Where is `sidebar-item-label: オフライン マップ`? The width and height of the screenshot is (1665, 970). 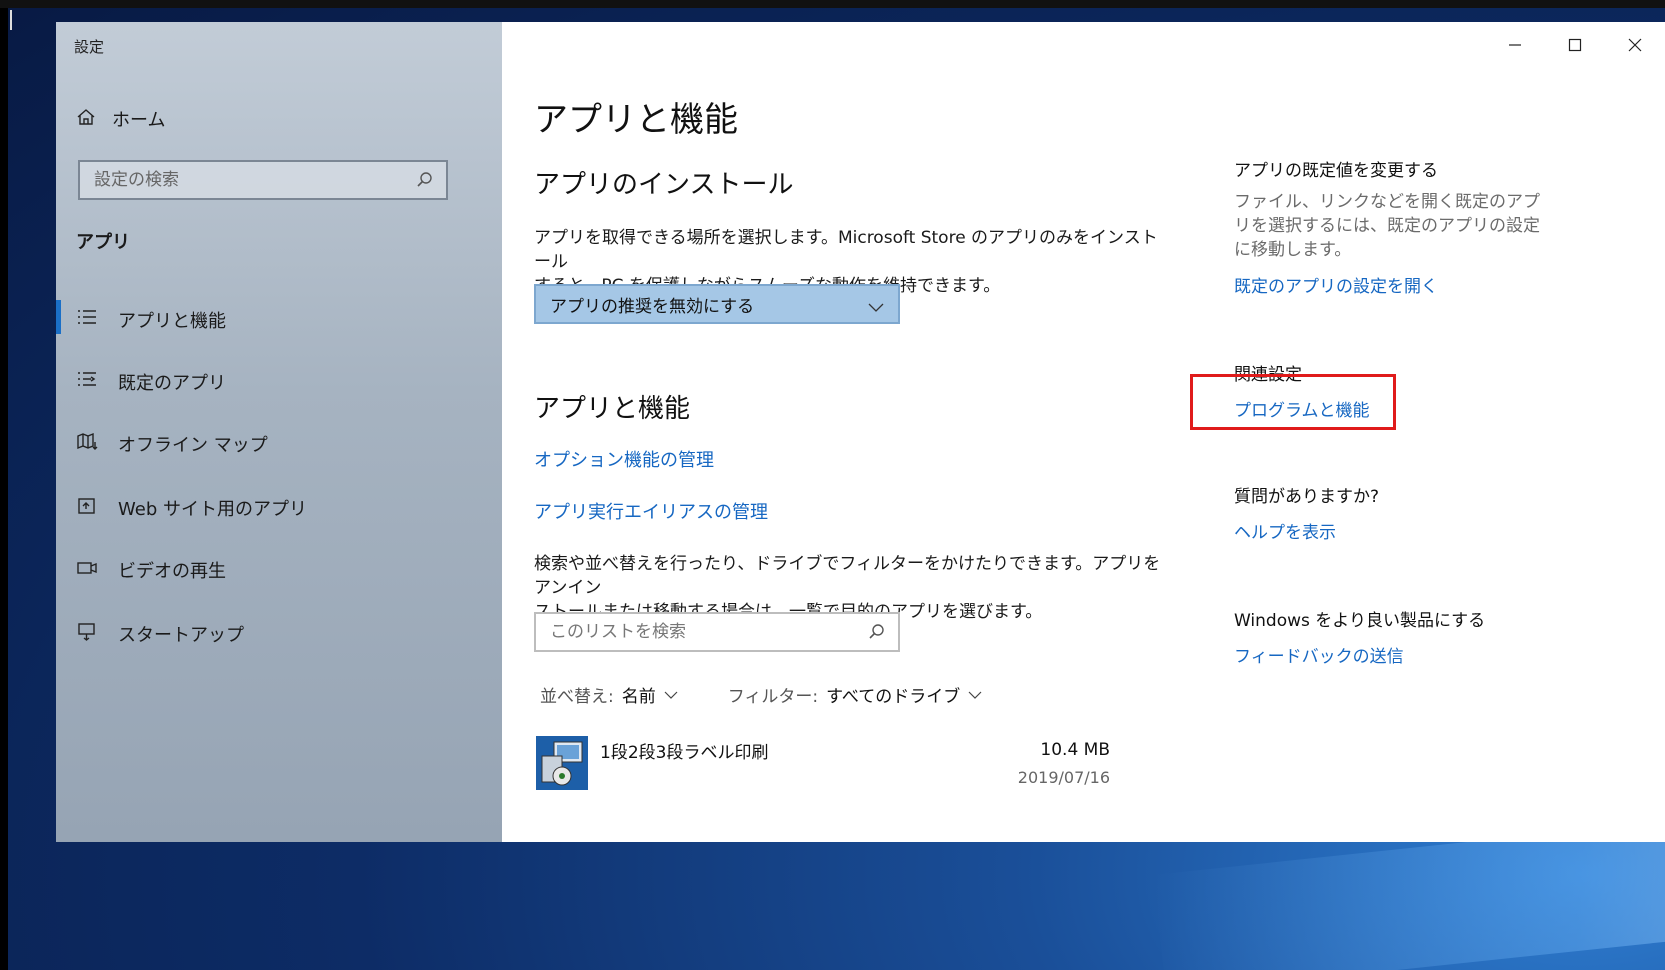 sidebar-item-label: オフライン マップ is located at coordinates (193, 445).